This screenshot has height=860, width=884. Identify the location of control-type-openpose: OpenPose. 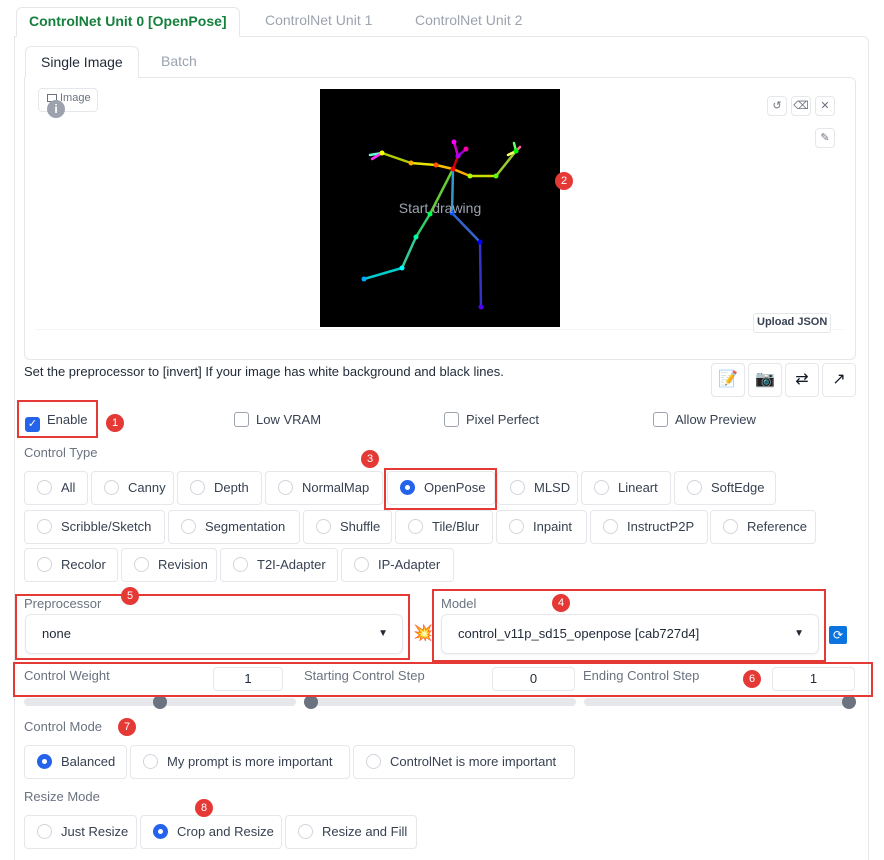
(441, 488).